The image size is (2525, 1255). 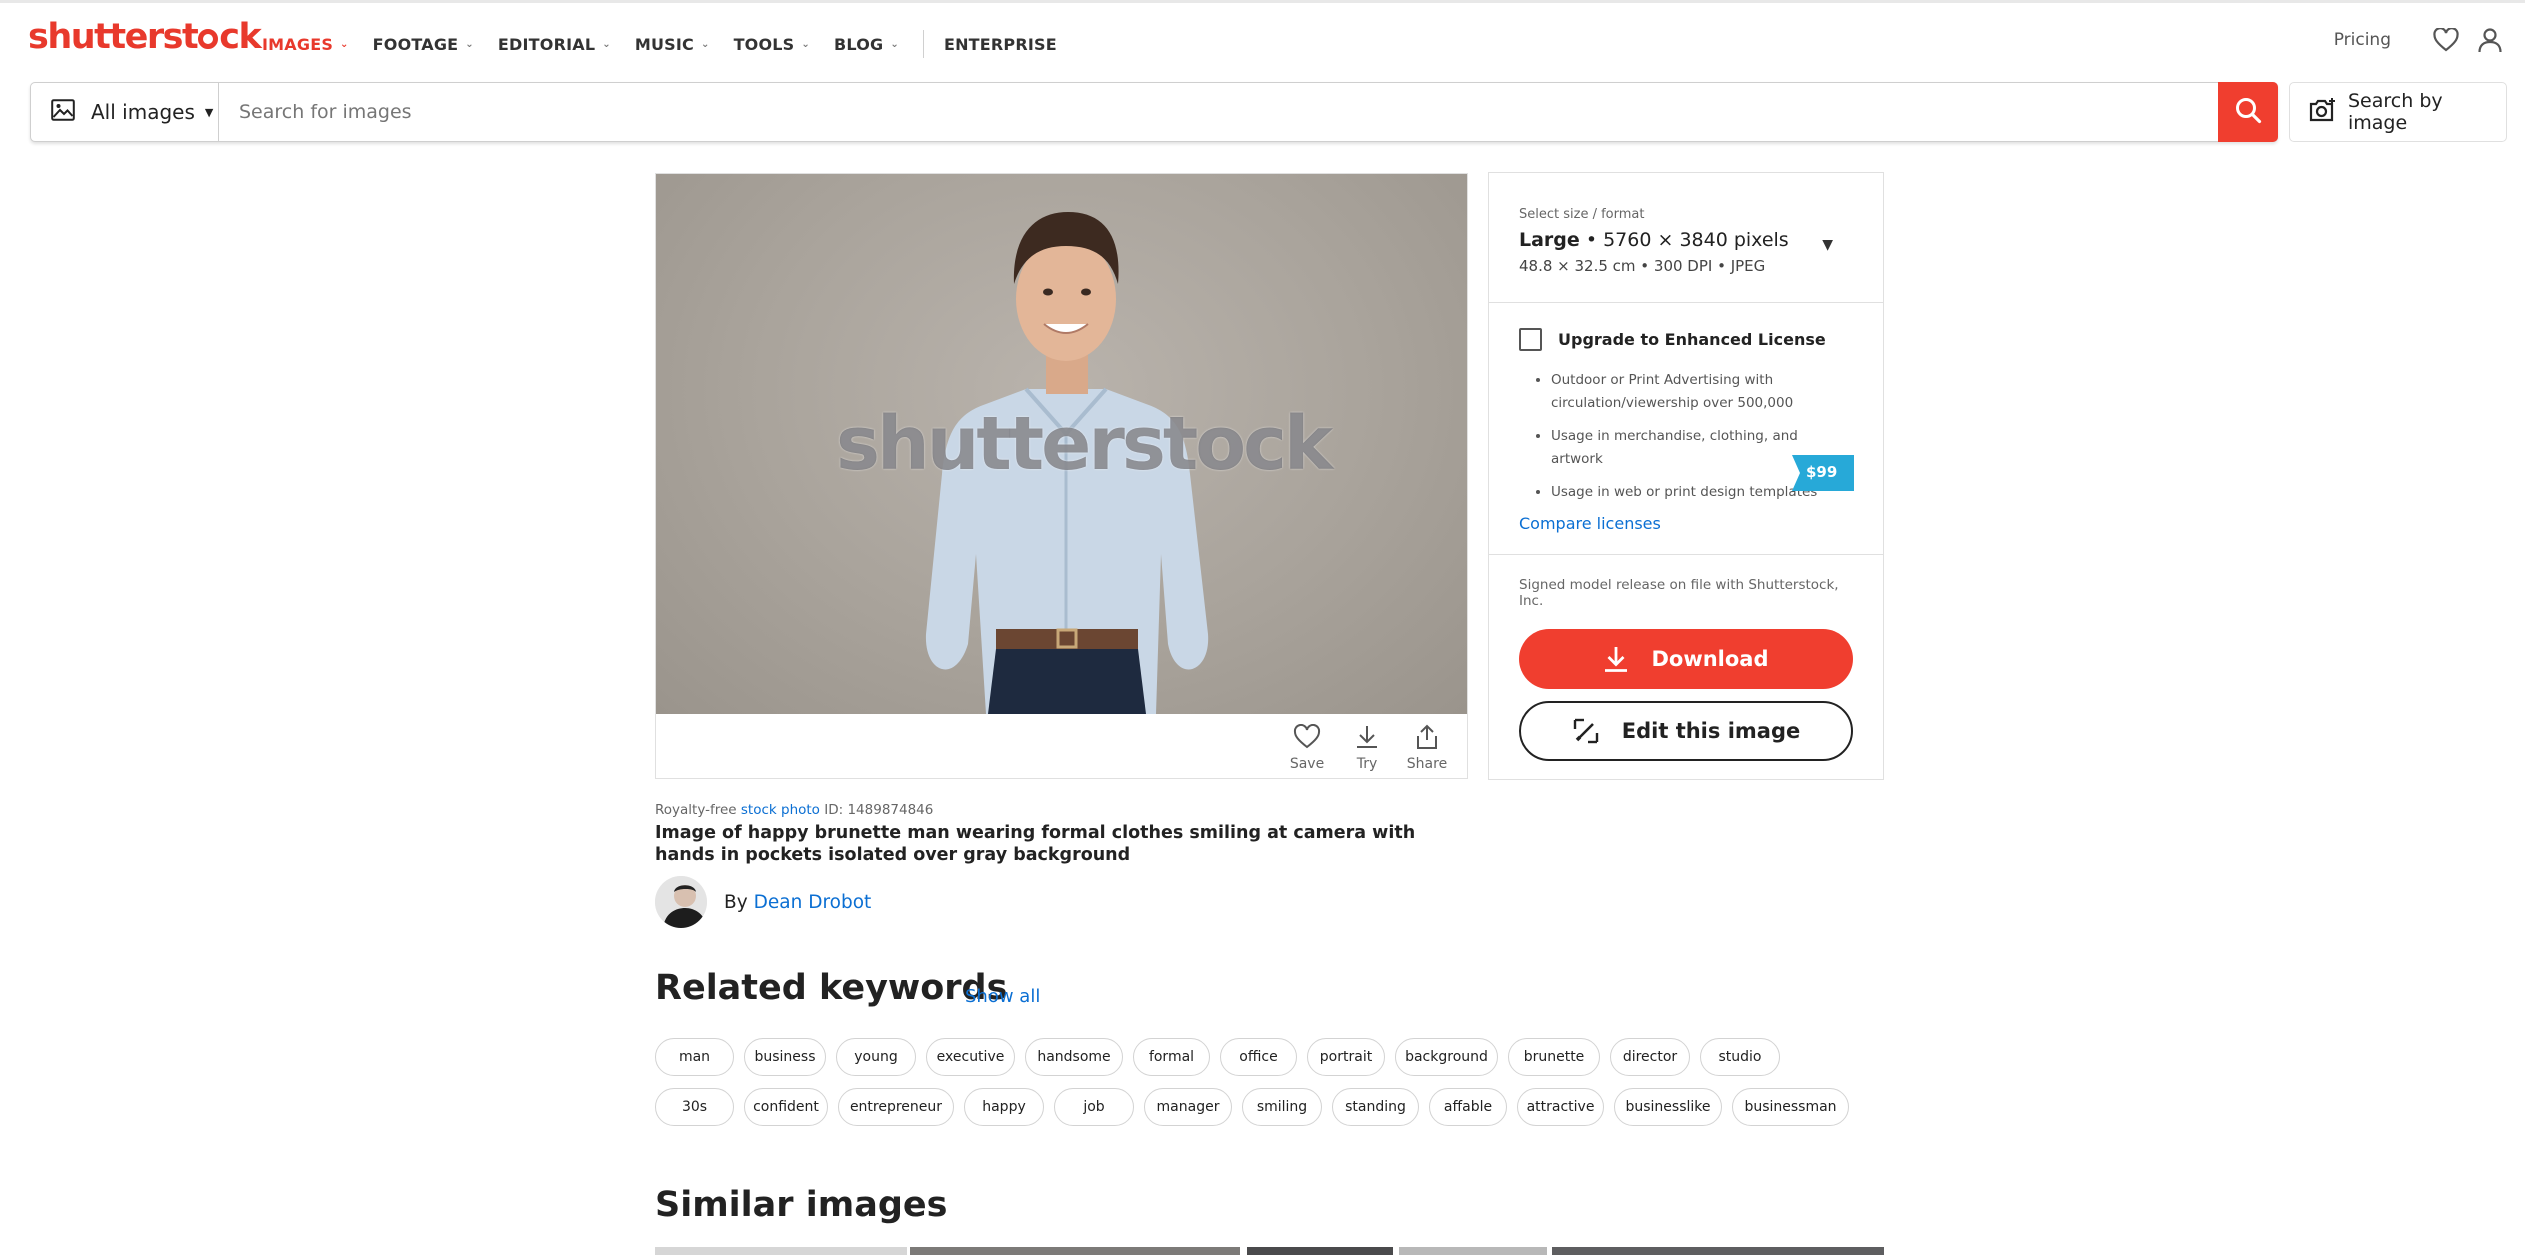 What do you see at coordinates (1650, 1057) in the screenshot?
I see `keyword-chip: director` at bounding box center [1650, 1057].